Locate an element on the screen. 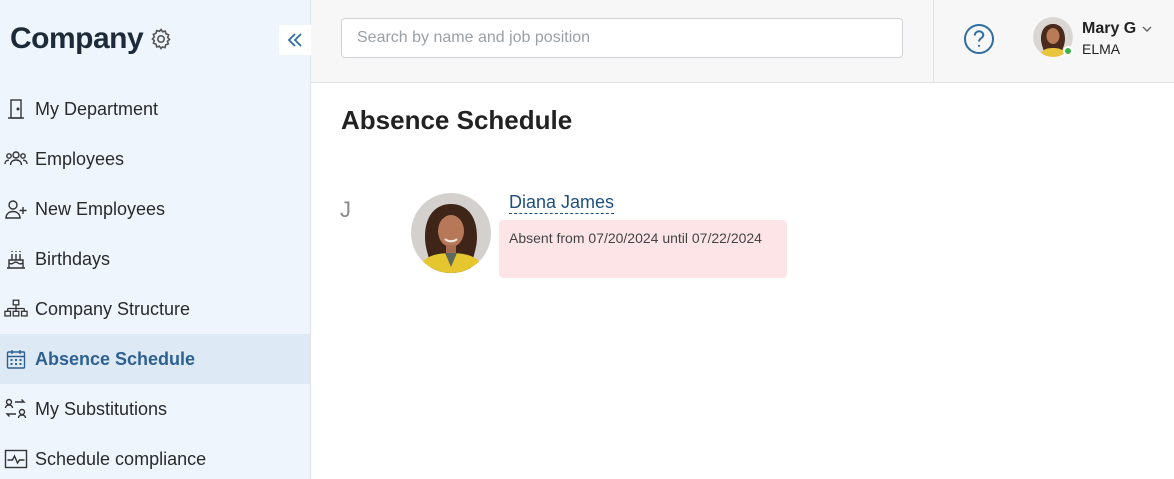 The image size is (1174, 479). user-menu: Mary G ELMA is located at coordinates (1103, 39).